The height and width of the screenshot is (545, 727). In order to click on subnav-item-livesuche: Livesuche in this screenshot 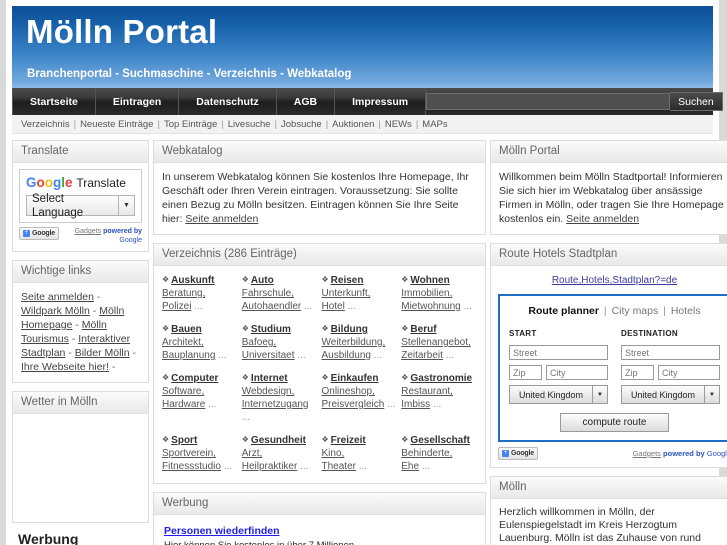, I will do `click(249, 124)`.